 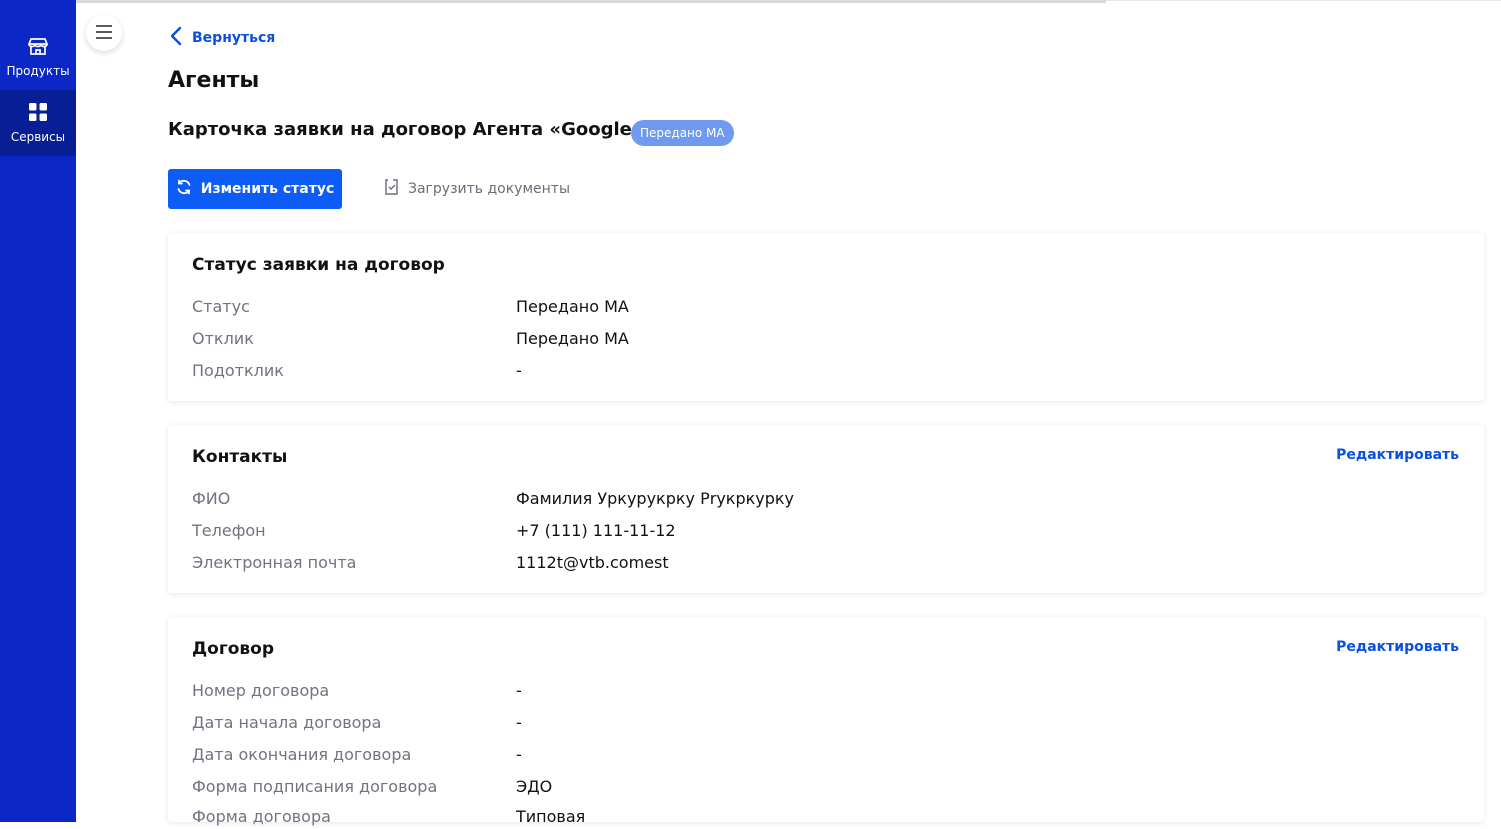 I want to click on detail-value: 1112t@vtb.comest, so click(x=592, y=562).